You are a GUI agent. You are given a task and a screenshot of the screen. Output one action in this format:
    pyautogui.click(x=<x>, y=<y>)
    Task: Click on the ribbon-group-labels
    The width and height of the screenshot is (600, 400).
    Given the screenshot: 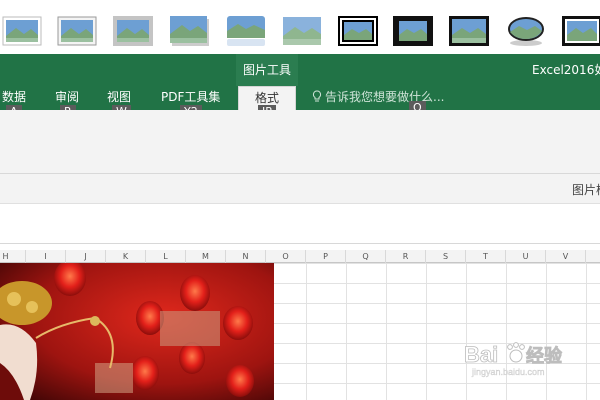 What is the action you would take?
    pyautogui.click(x=300, y=189)
    